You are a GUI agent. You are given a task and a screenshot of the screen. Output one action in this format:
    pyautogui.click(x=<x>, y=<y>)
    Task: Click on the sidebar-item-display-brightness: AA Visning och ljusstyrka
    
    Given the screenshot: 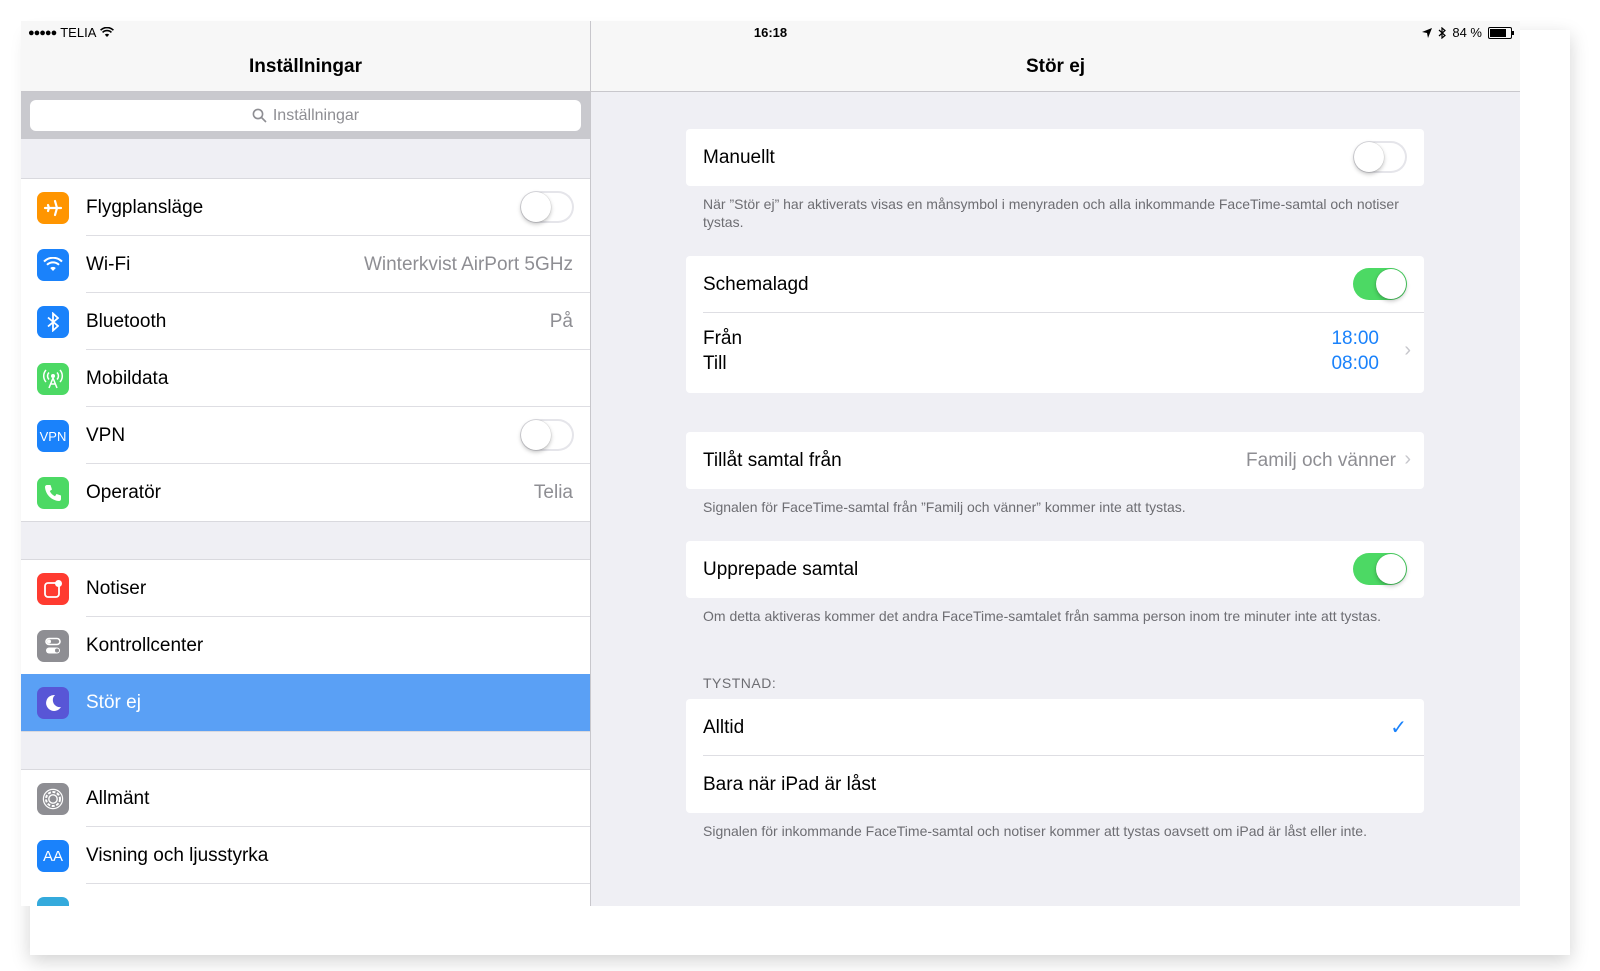 What is the action you would take?
    pyautogui.click(x=305, y=855)
    